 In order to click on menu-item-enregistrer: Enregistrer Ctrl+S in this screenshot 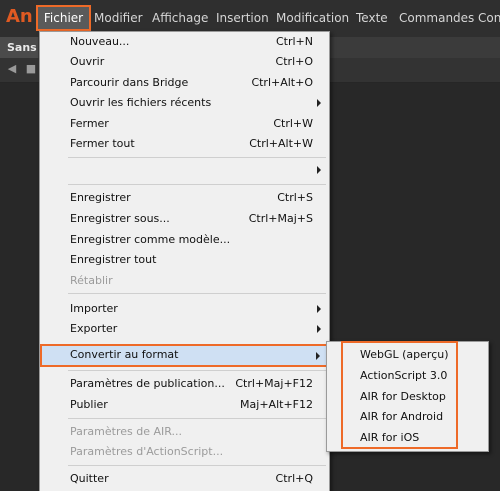, I will do `click(184, 198)`.